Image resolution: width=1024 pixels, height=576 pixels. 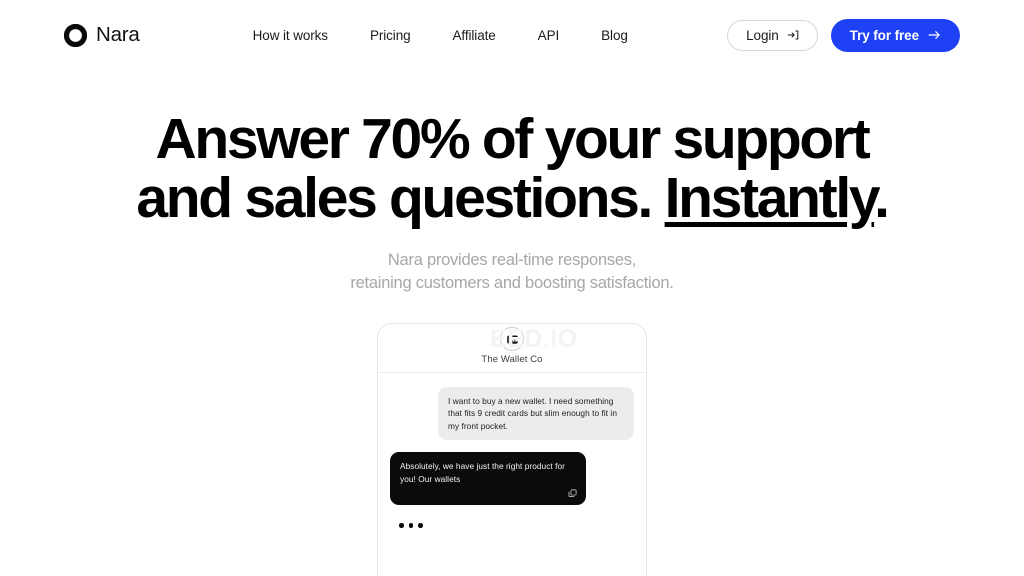 I want to click on headline-period: ., so click(x=882, y=198).